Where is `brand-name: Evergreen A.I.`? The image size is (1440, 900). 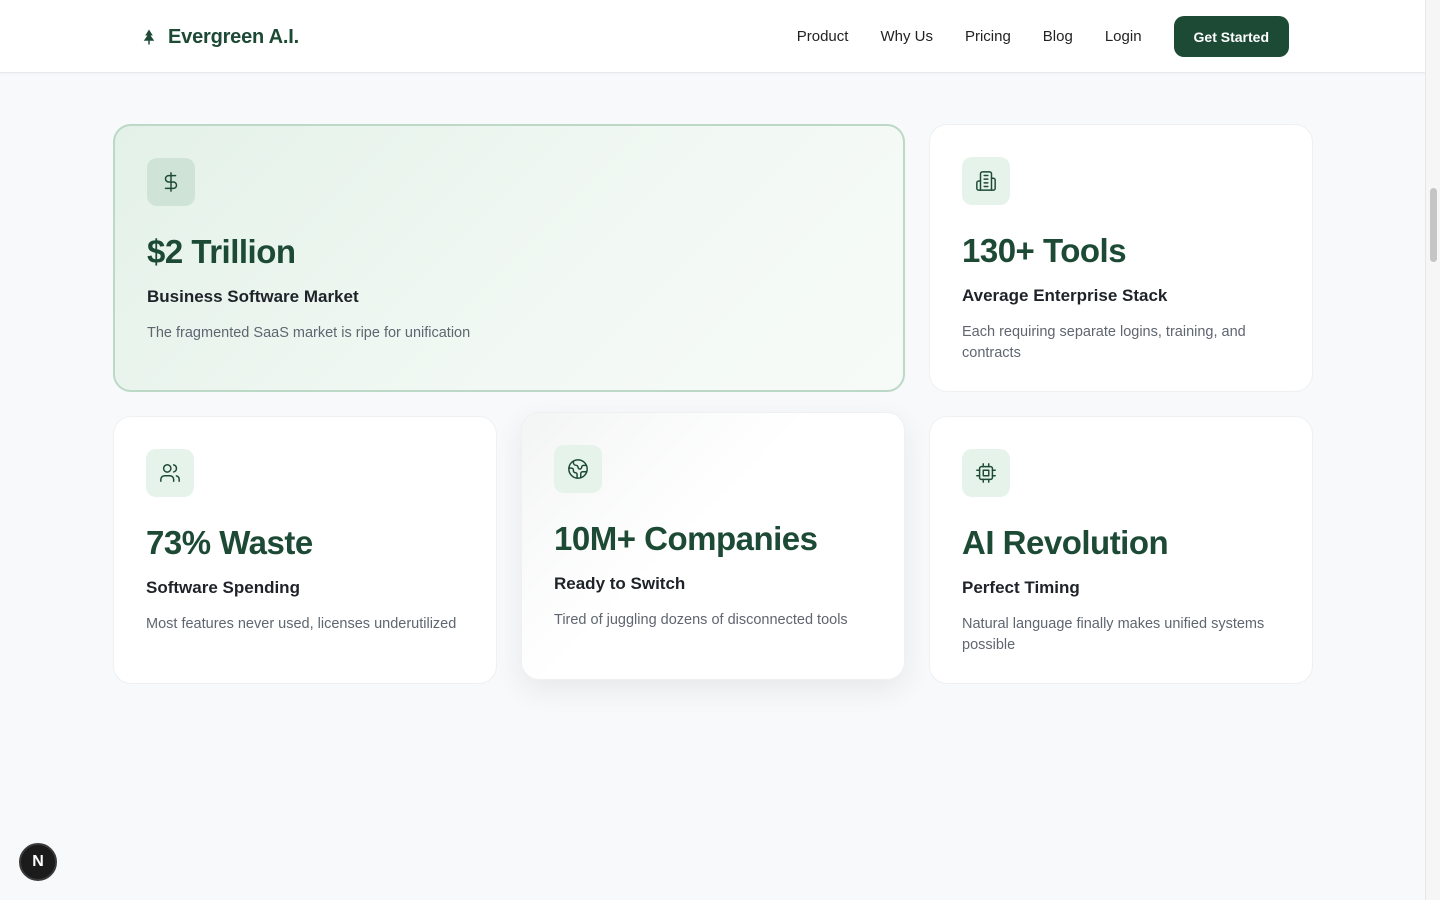
brand-name: Evergreen A.I. is located at coordinates (233, 36).